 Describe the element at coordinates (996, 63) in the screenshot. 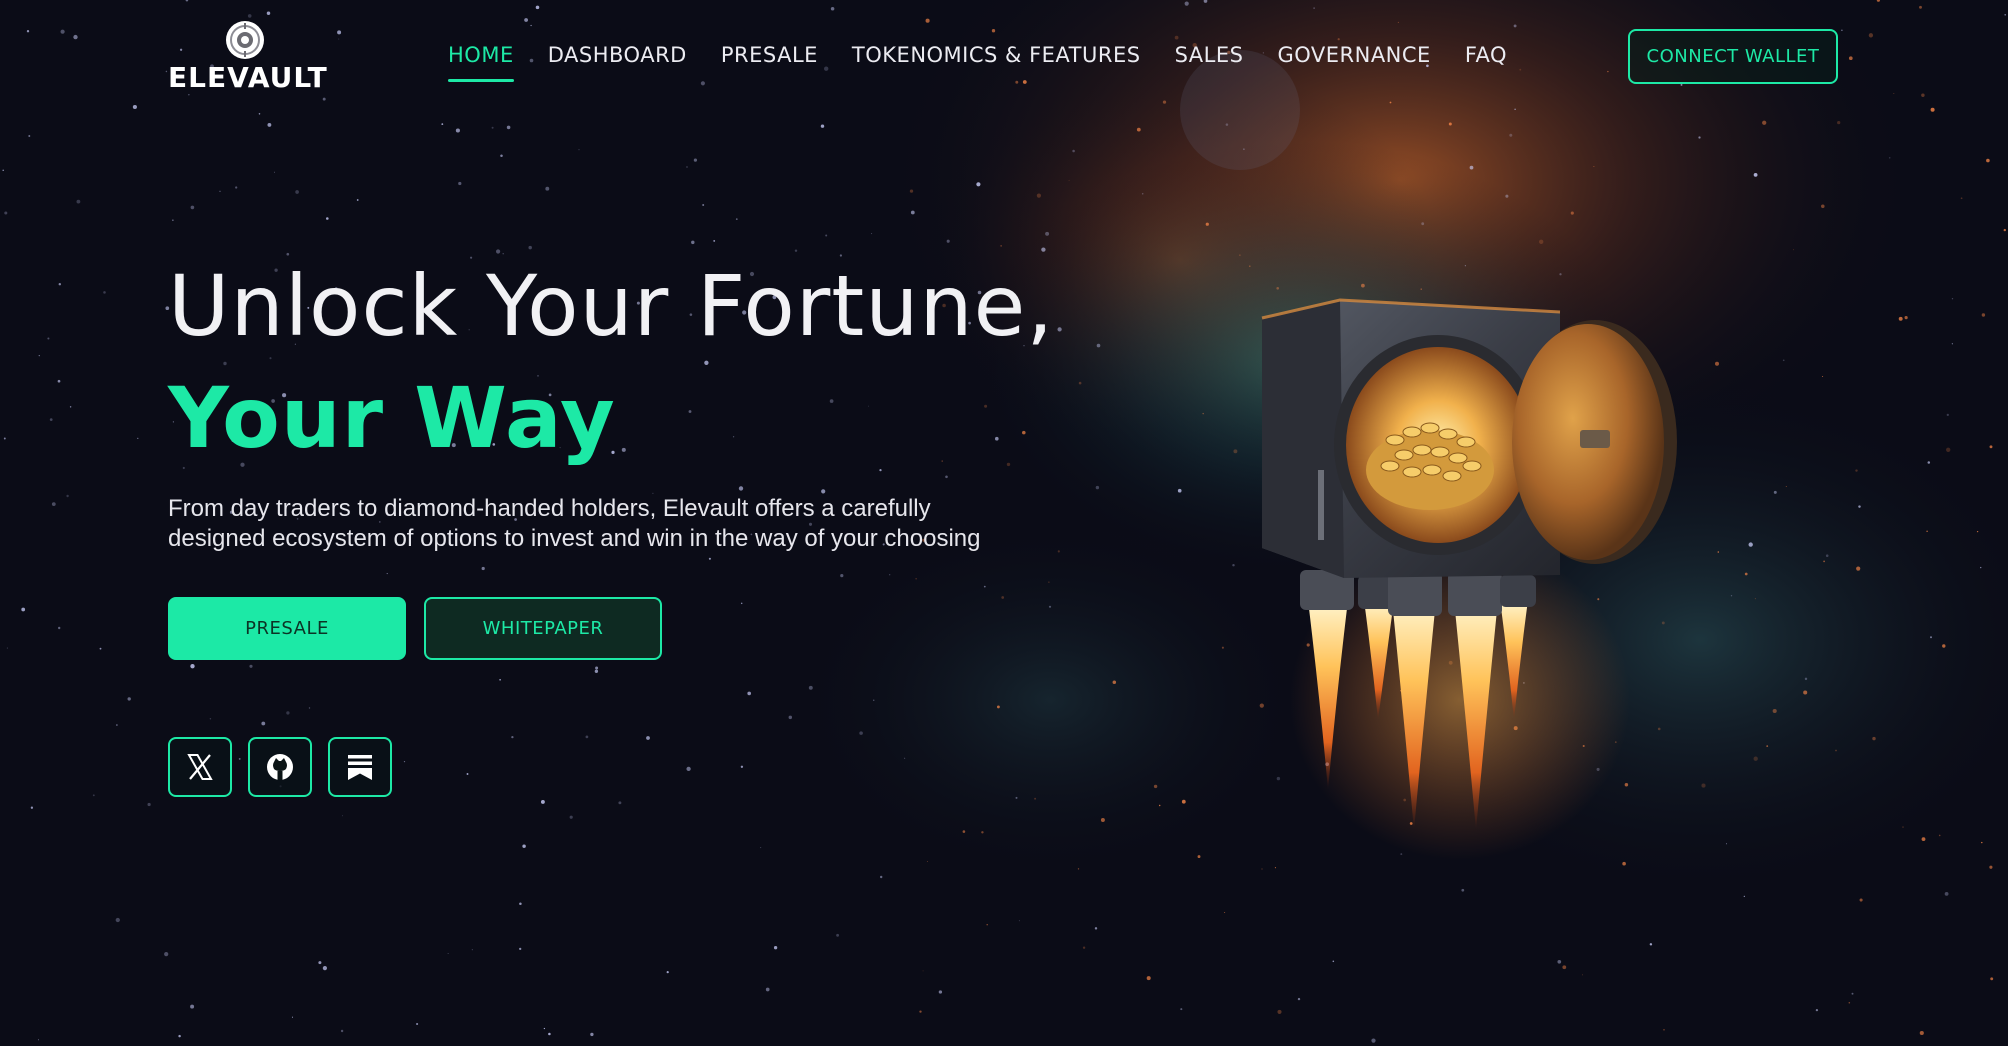

I see `nav-tokenomics-features: TOKENOMICS & FEATURES` at that location.